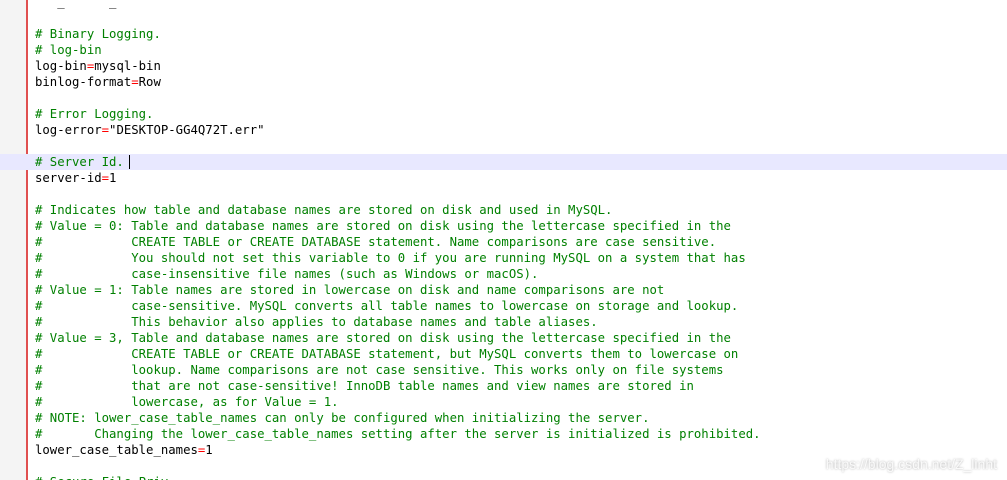 This screenshot has width=1007, height=480. What do you see at coordinates (76, 4) in the screenshot?
I see `config-text: _ _` at bounding box center [76, 4].